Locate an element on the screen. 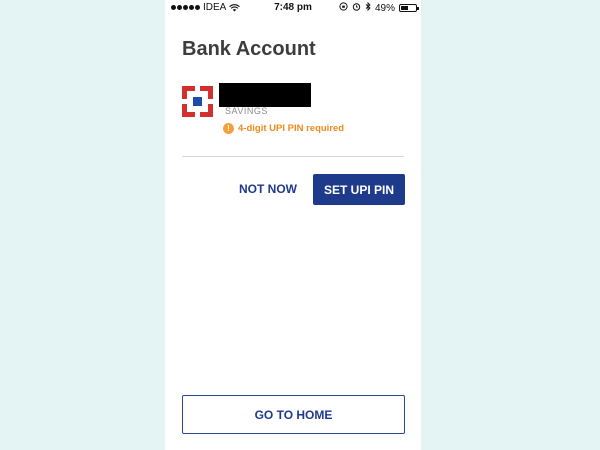 This screenshot has width=600, height=450. status-right: 49% is located at coordinates (379, 7).